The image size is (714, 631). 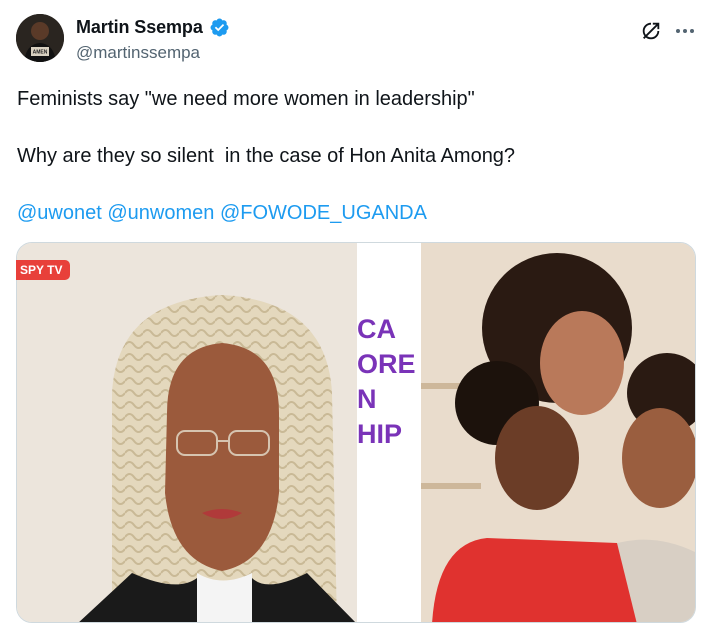 What do you see at coordinates (323, 213) in the screenshot?
I see `mention-fowode-uganda: @FOWODE_UGANDA` at bounding box center [323, 213].